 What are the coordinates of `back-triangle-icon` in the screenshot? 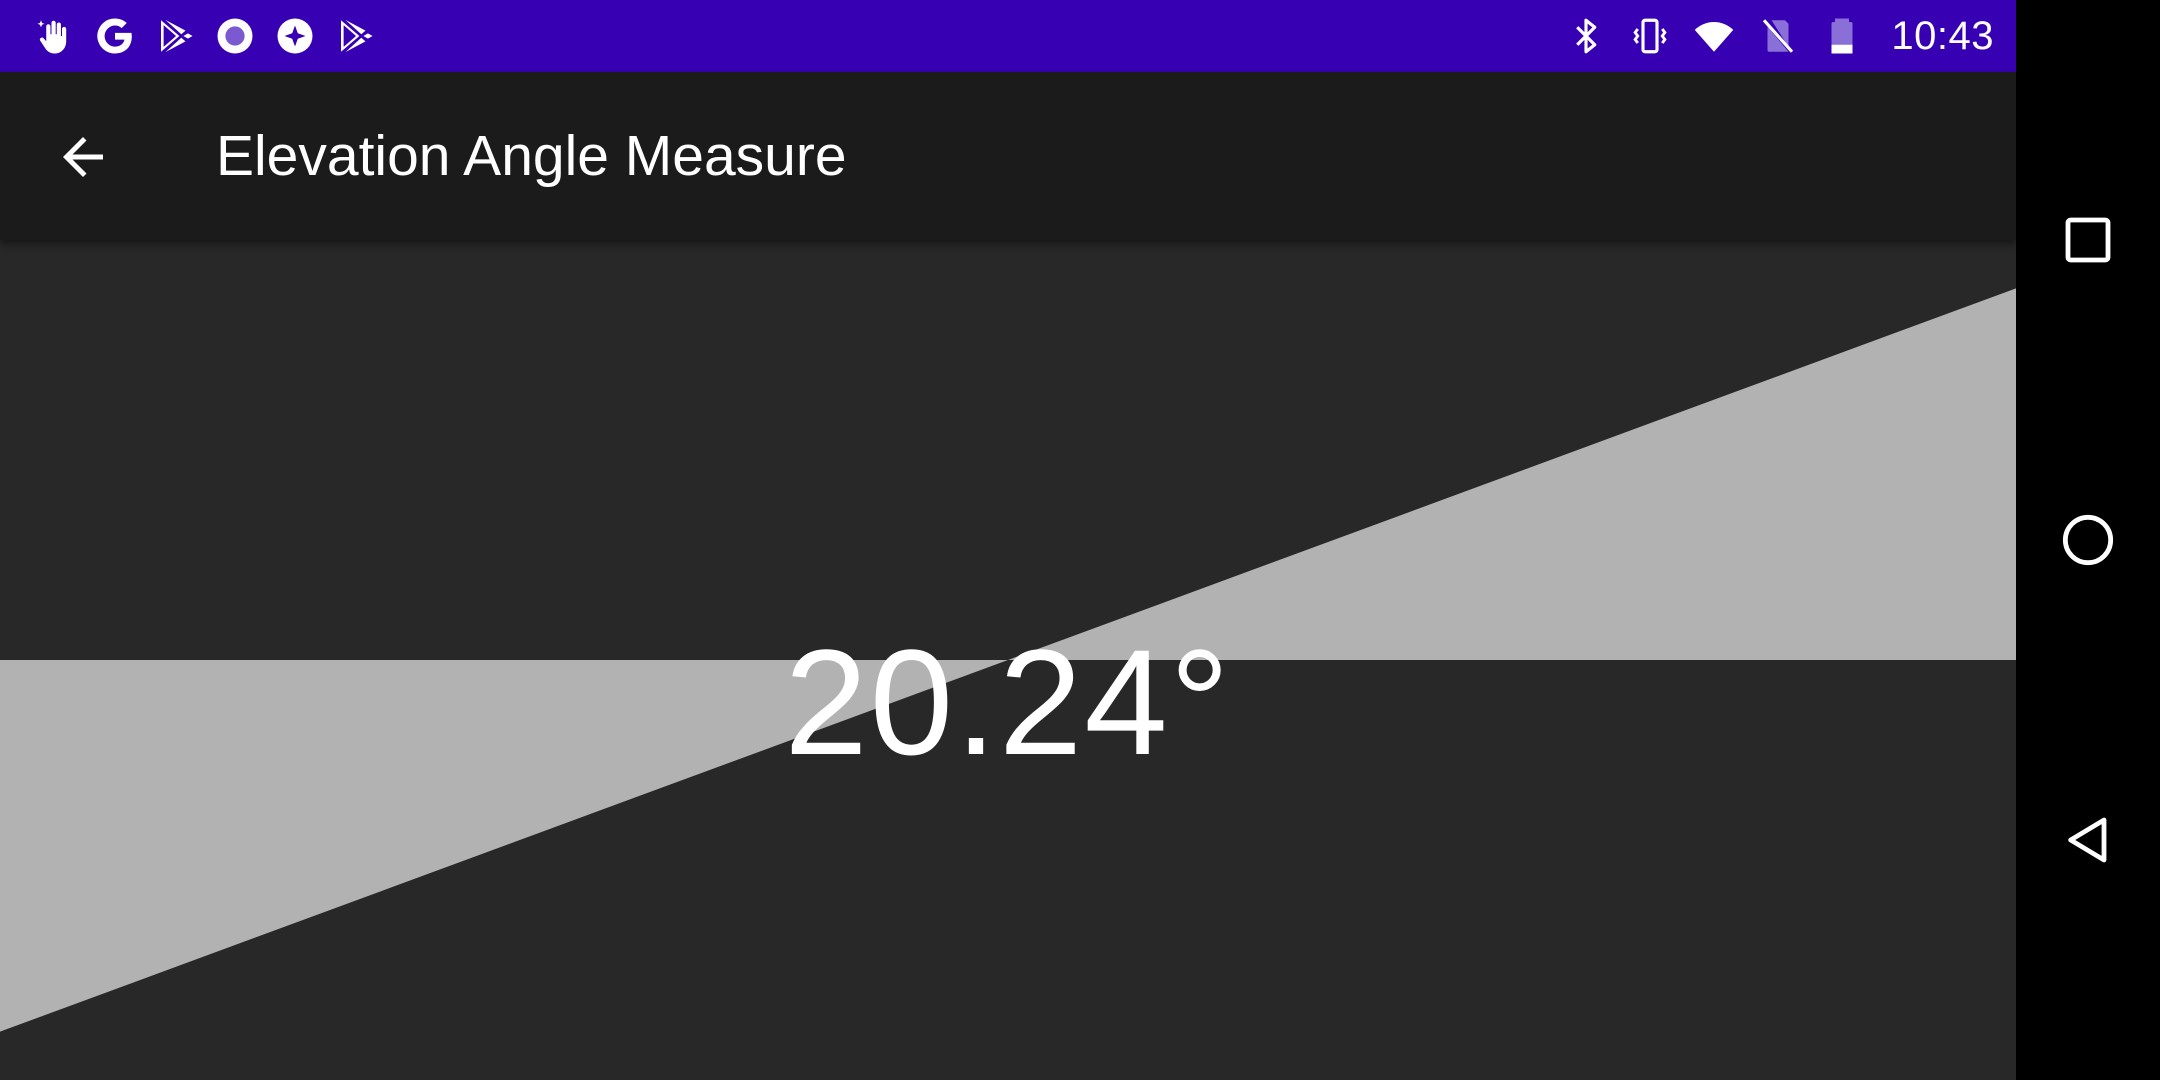 It's located at (2087, 840).